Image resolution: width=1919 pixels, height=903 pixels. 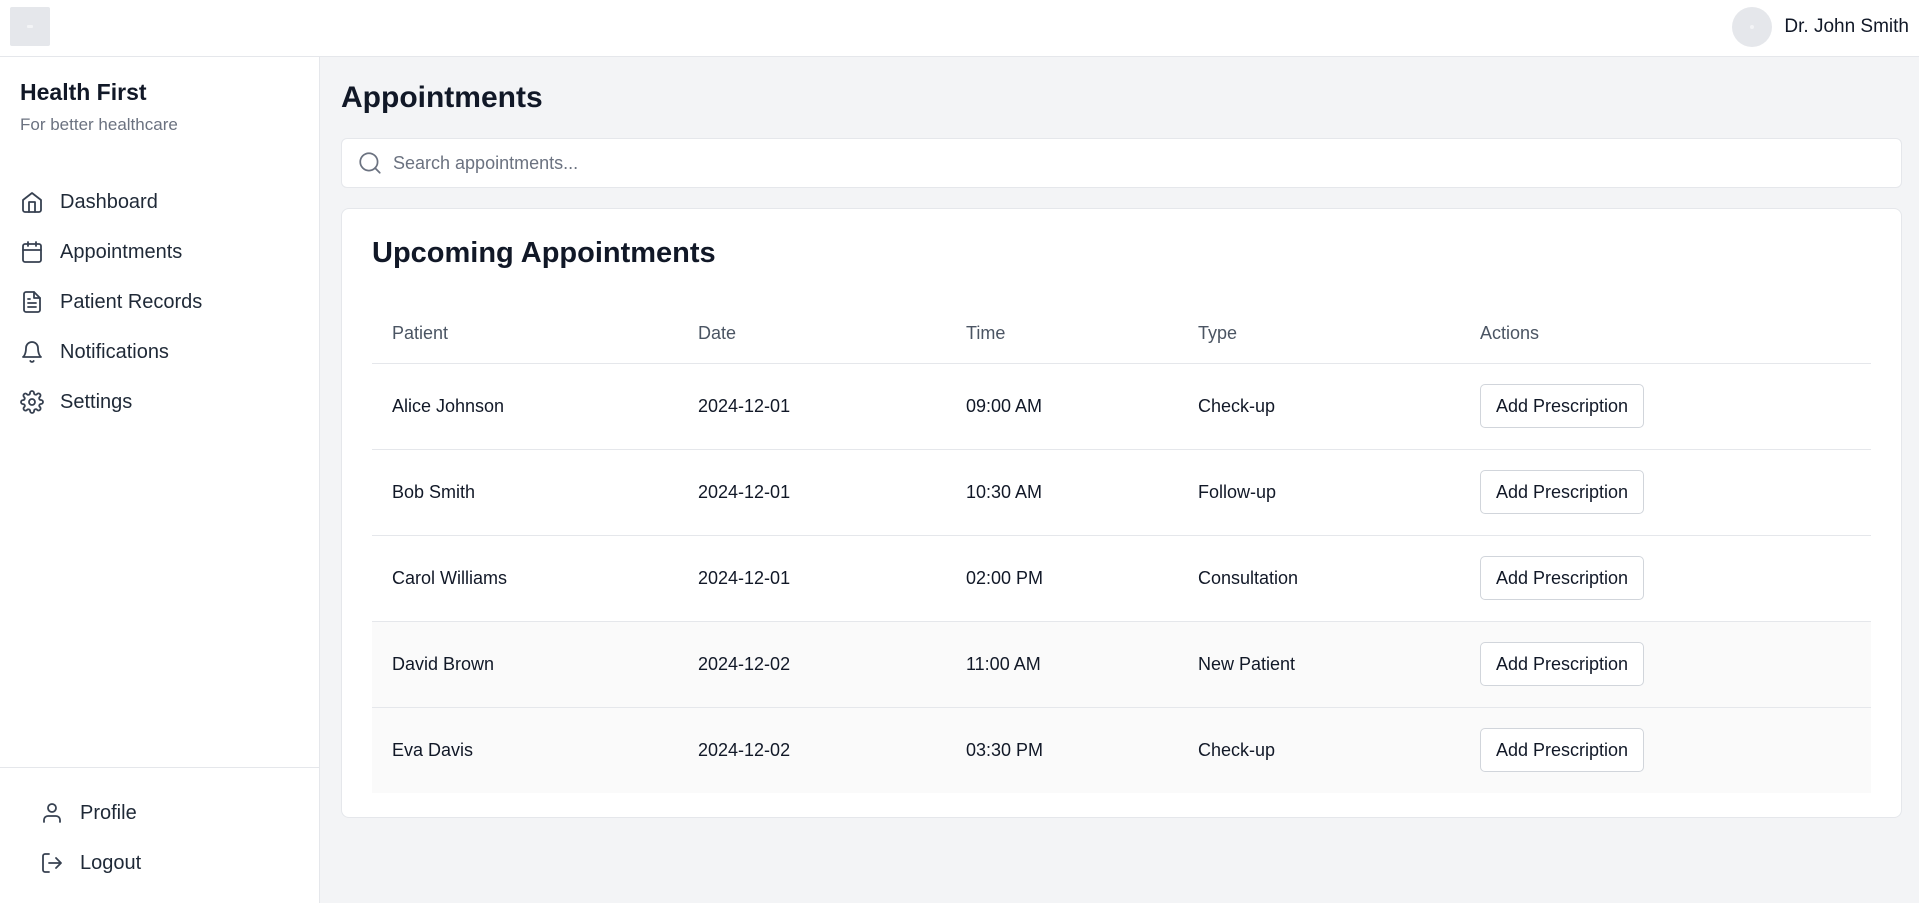 I want to click on sidebar-item-settings: Settings, so click(x=111, y=402).